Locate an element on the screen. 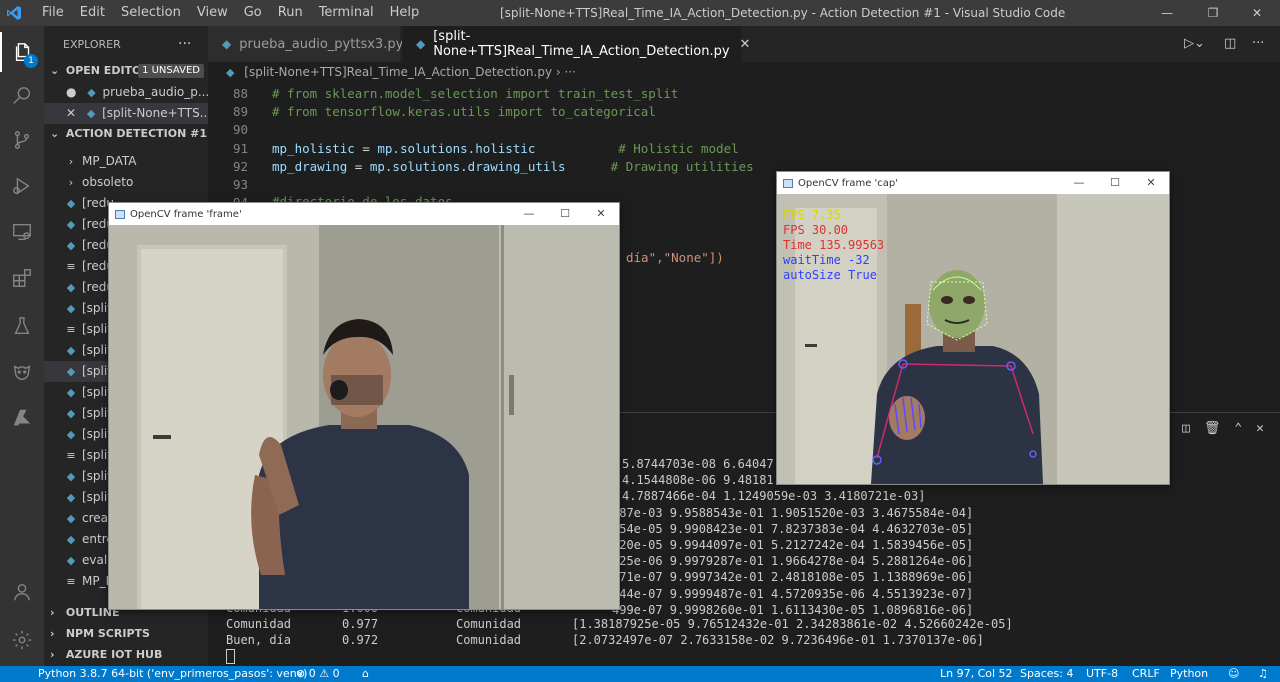 The width and height of the screenshot is (1280, 682). close-panel-icon: ✕ is located at coordinates (1260, 428).